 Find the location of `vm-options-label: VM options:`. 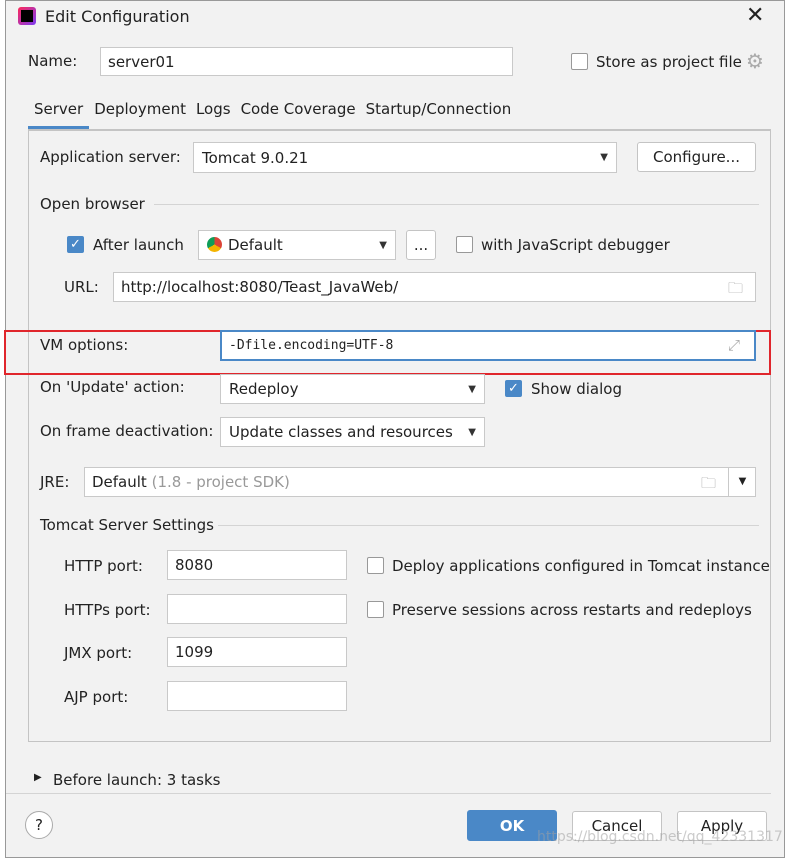

vm-options-label: VM options: is located at coordinates (84, 345).